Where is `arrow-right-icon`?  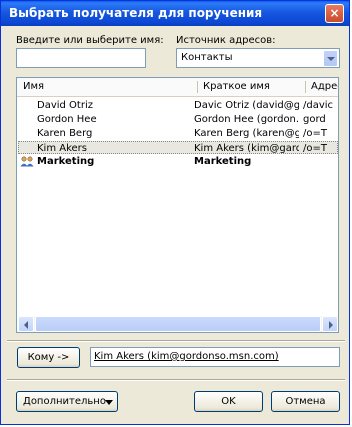 arrow-right-icon is located at coordinates (331, 325).